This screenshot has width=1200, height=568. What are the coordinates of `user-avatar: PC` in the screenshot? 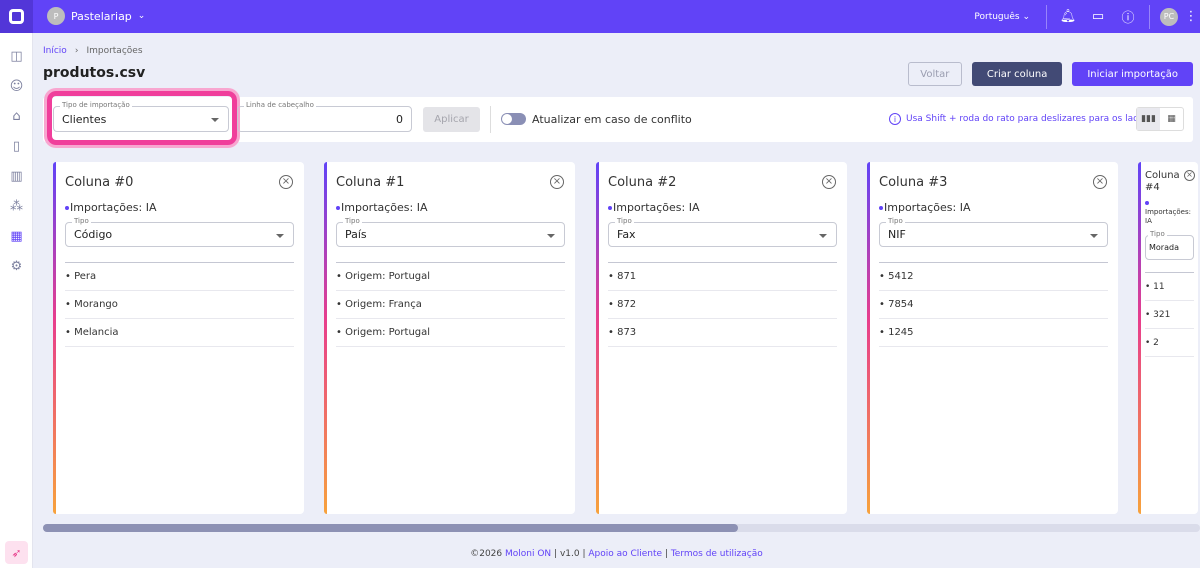 It's located at (1169, 16).